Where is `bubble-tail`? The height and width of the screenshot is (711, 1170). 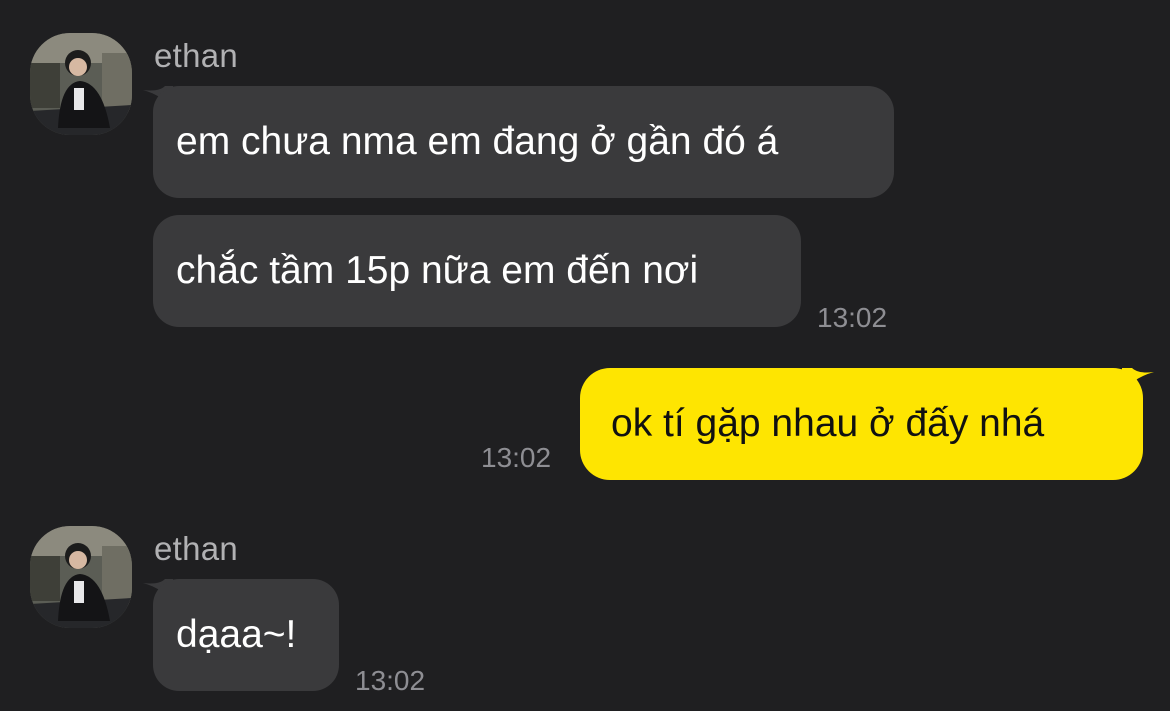
bubble-tail is located at coordinates (1138, 381).